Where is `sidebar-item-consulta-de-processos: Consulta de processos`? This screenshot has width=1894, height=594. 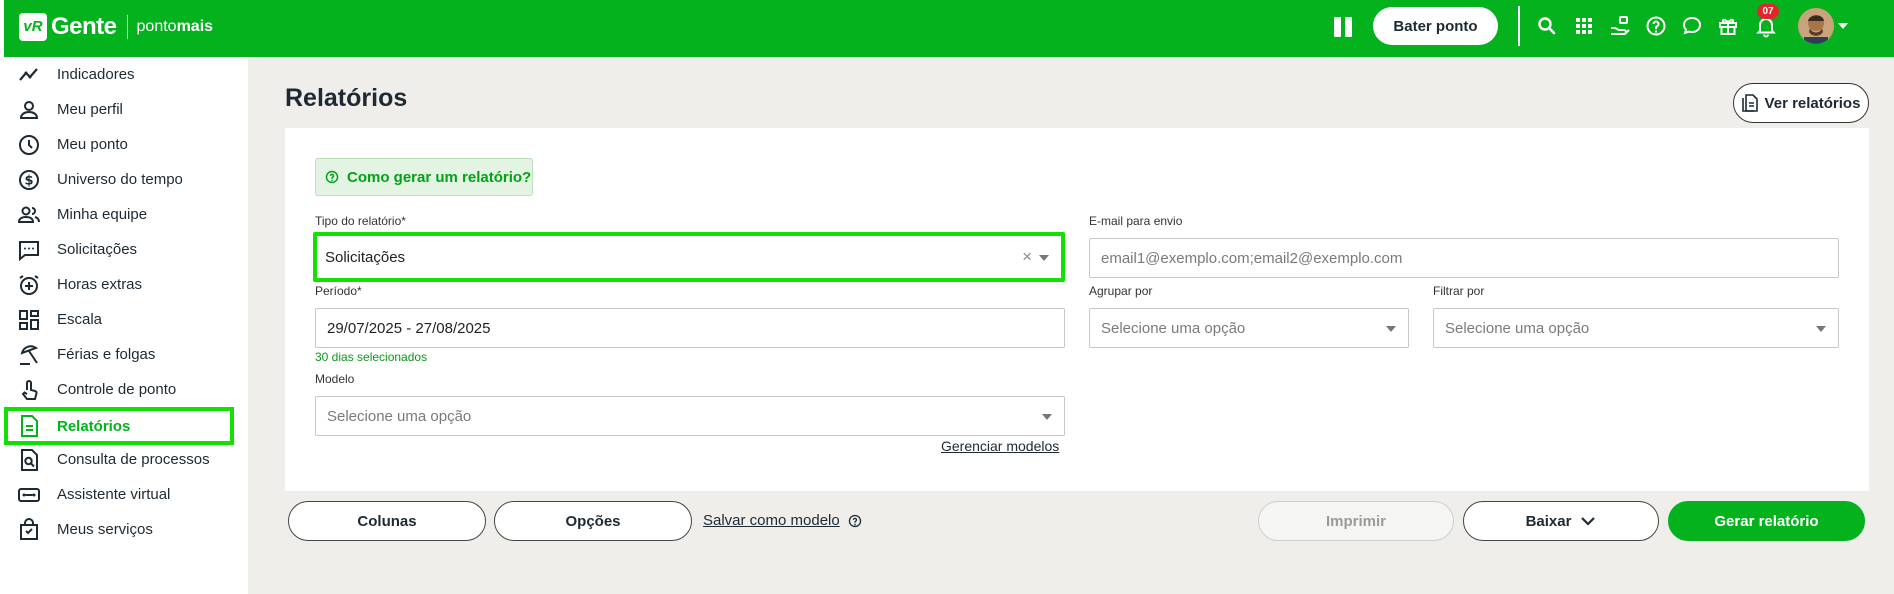
sidebar-item-consulta-de-processos: Consulta de processos is located at coordinates (119, 459).